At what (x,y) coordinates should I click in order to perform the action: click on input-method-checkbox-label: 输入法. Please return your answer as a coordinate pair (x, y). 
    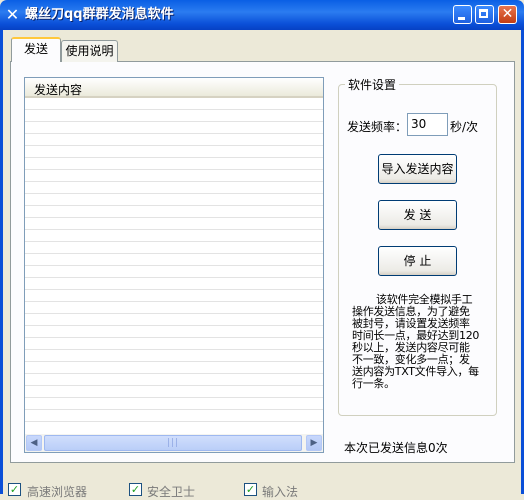
    Looking at the image, I should click on (280, 492).